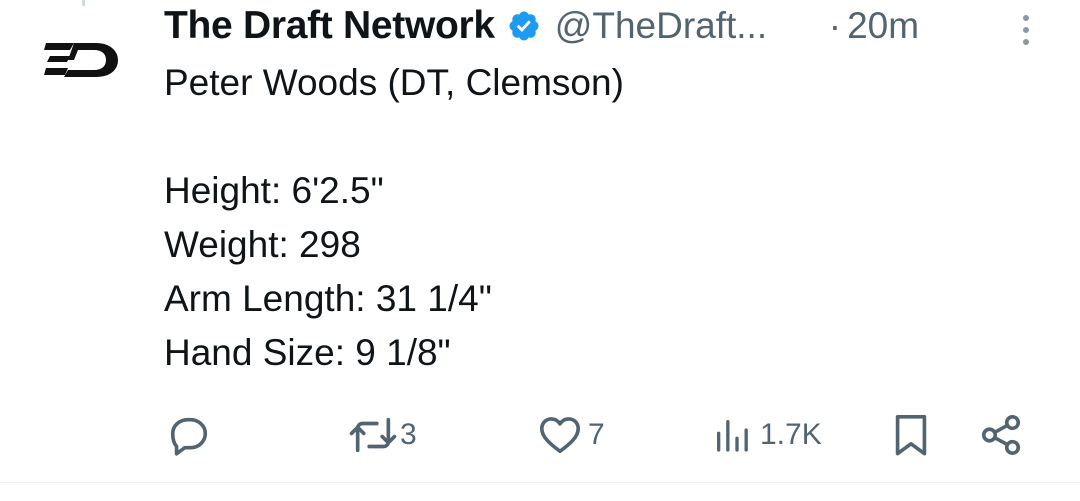 The image size is (1080, 501). Describe the element at coordinates (883, 26) in the screenshot. I see `timestamp: 20m` at that location.